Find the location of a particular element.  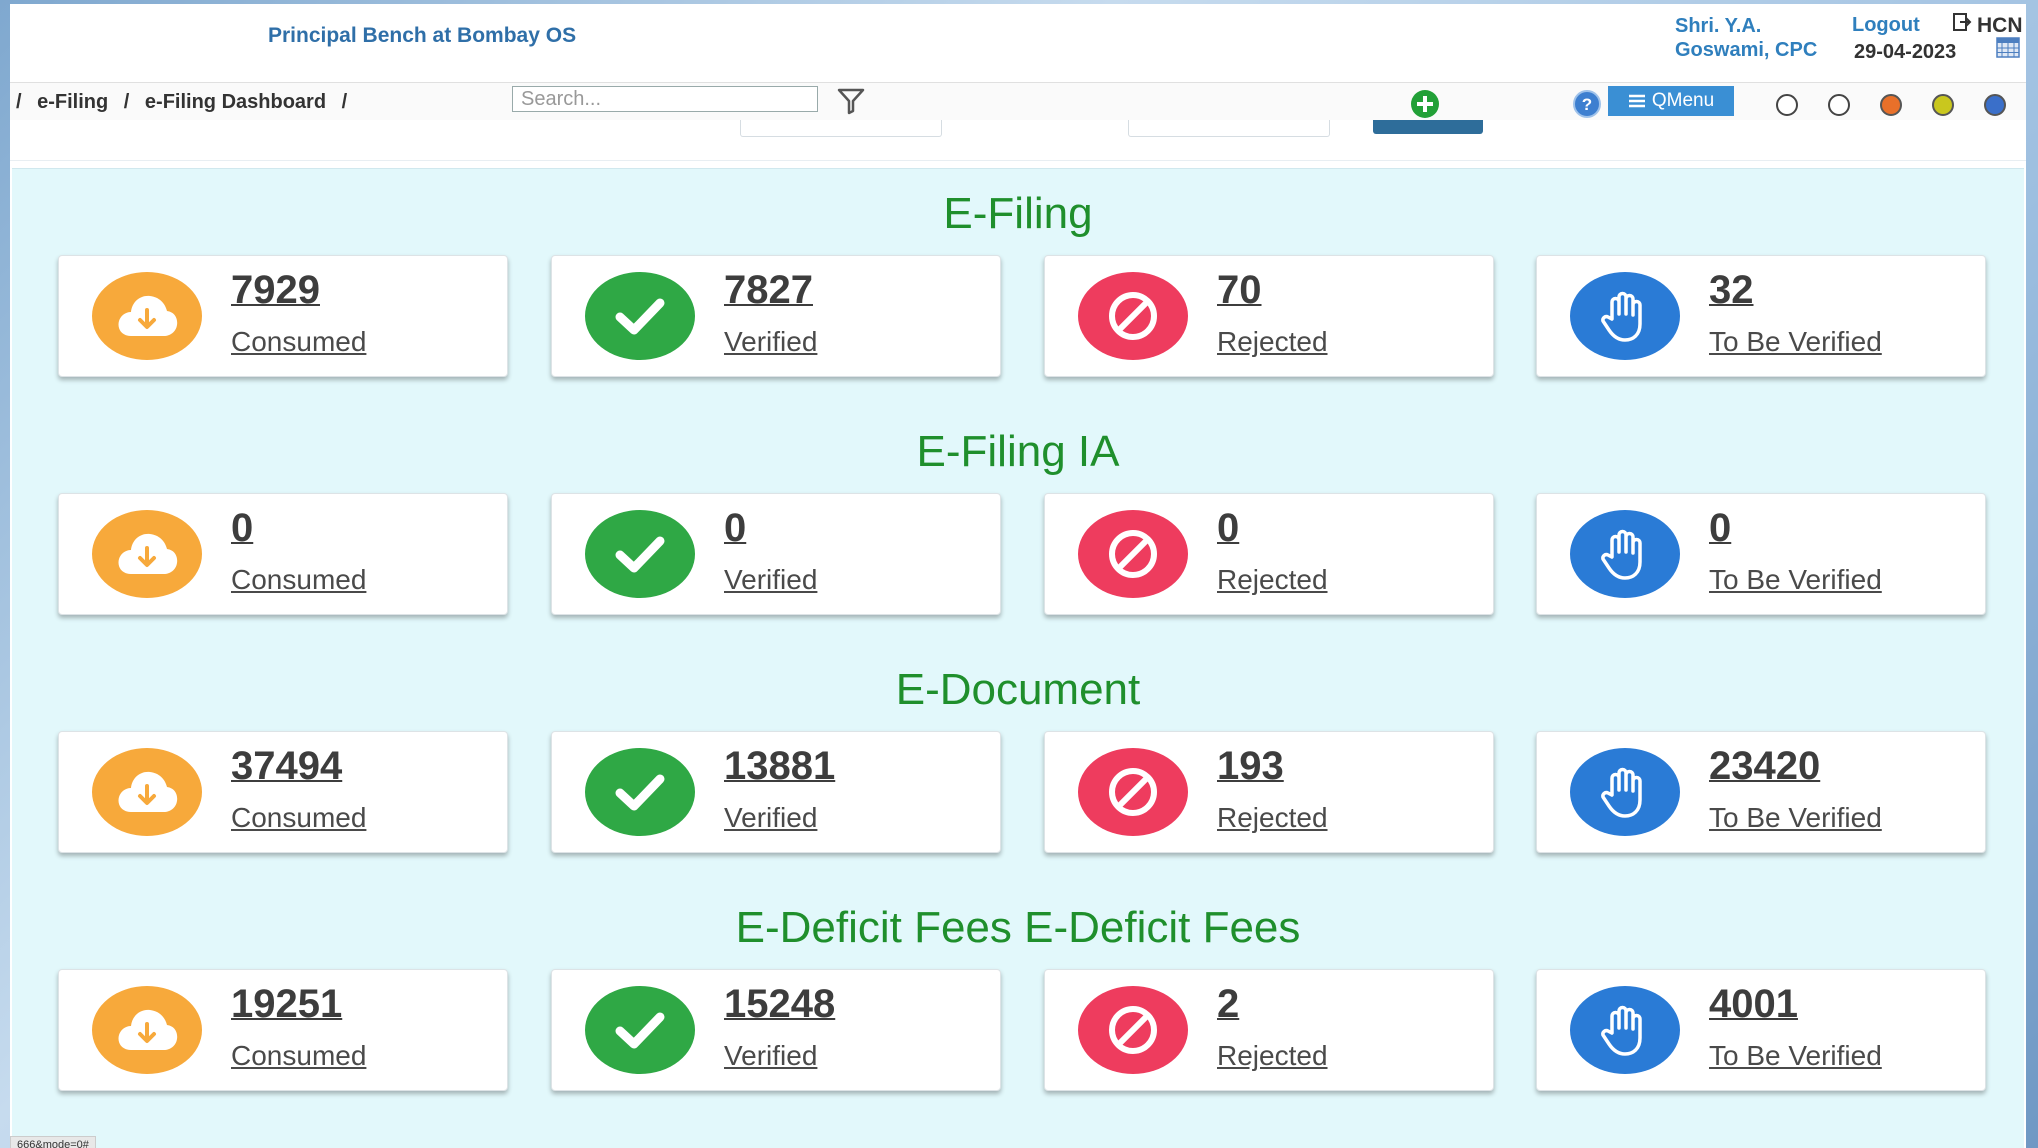

menu-icon is located at coordinates (1636, 101).